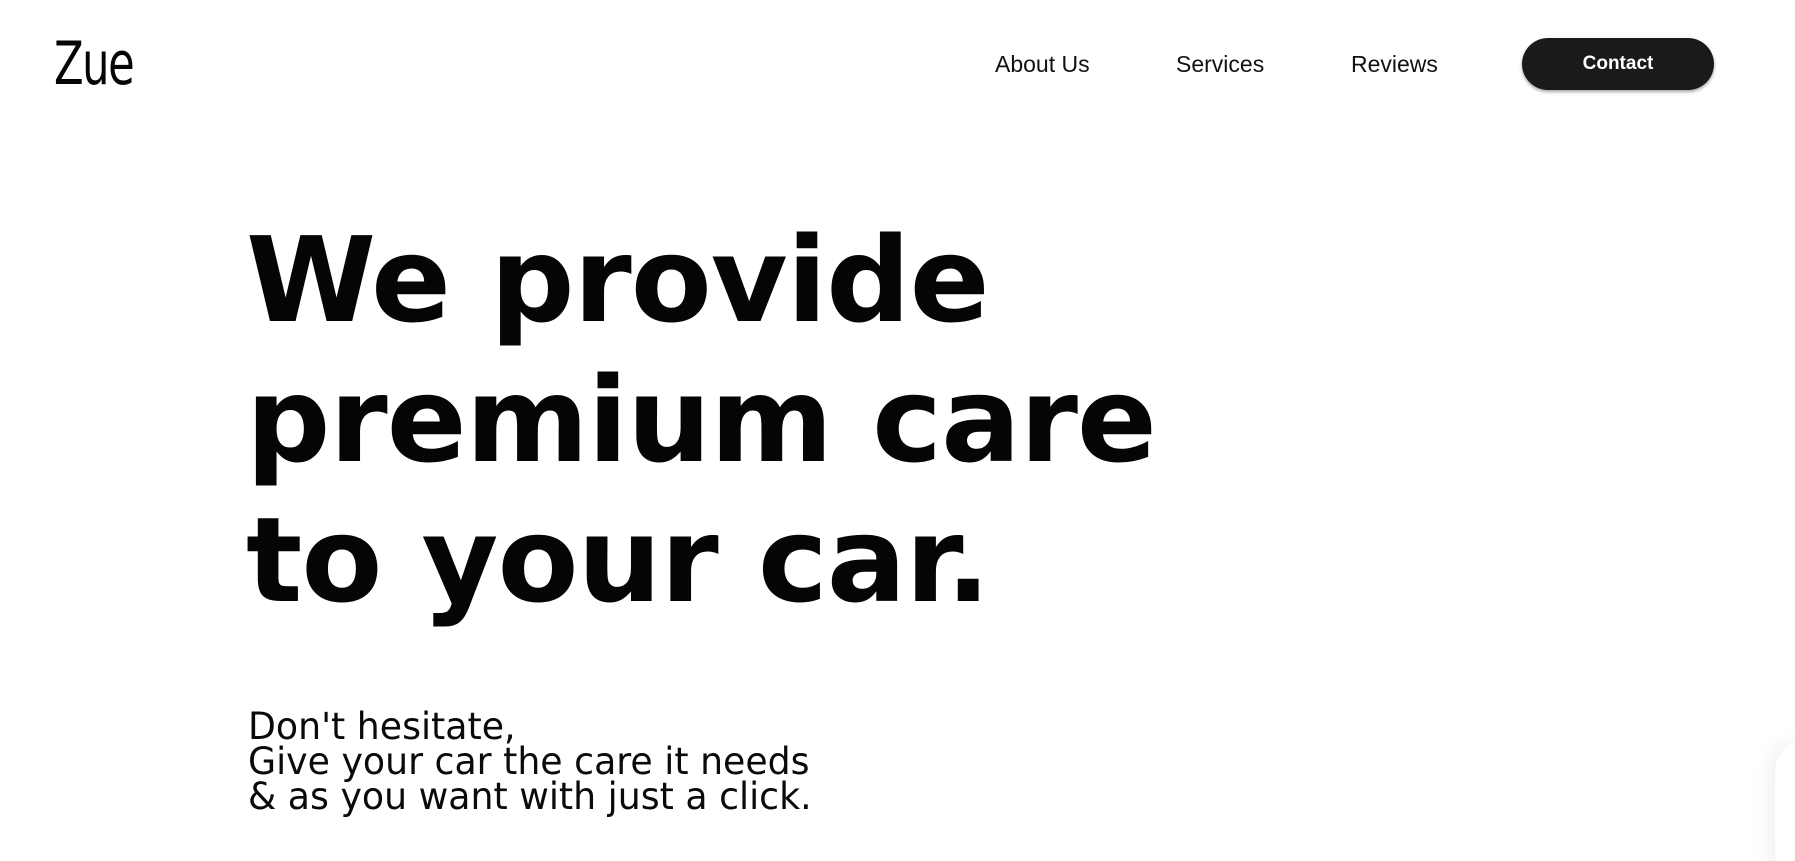 The image size is (1795, 861). I want to click on hero-title-line: We provide, so click(618, 280).